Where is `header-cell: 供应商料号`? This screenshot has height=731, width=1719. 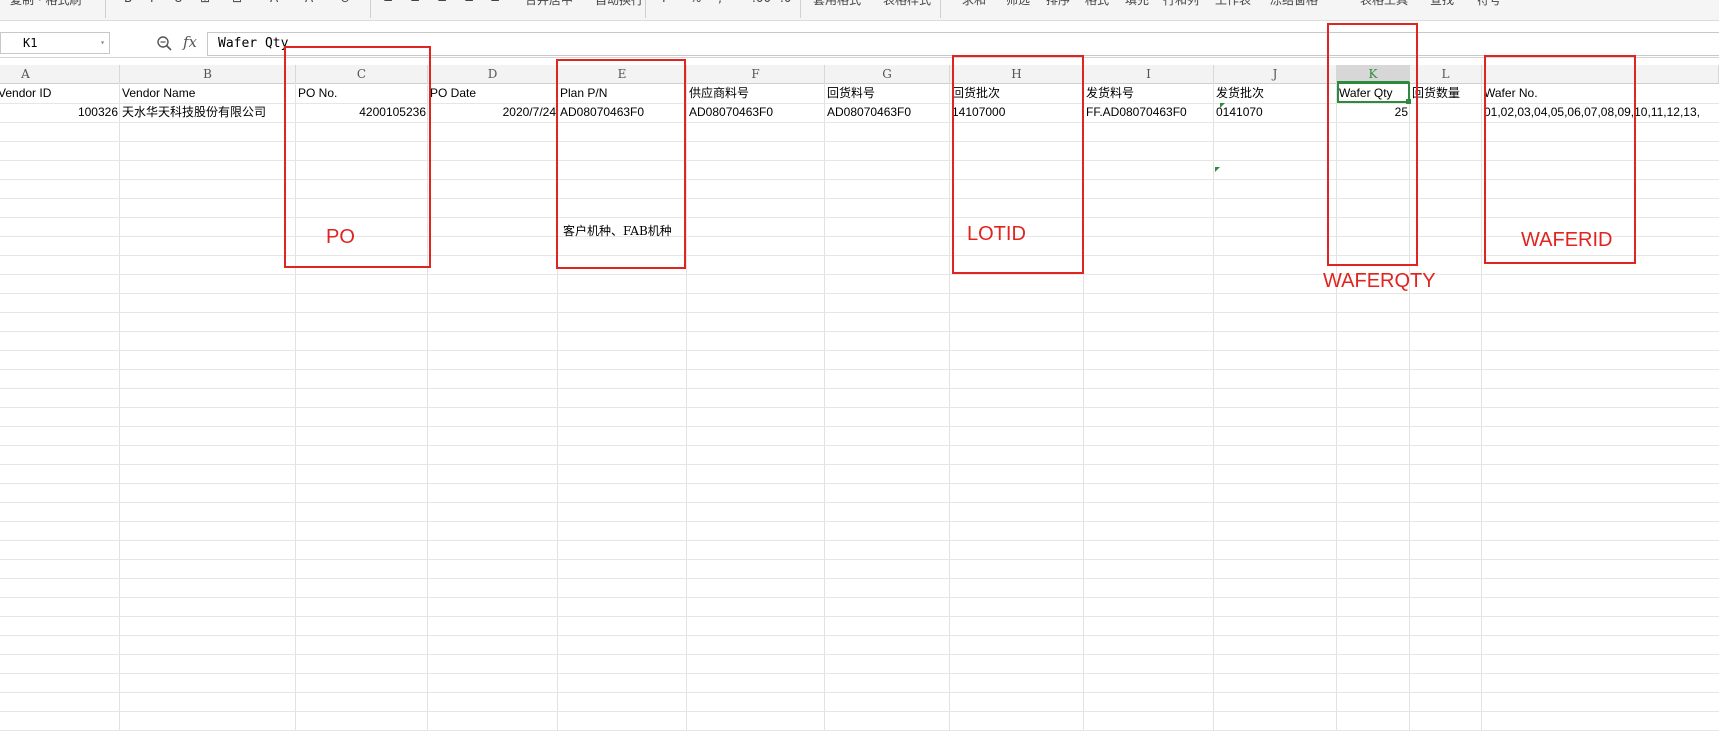
header-cell: 供应商料号 is located at coordinates (756, 93).